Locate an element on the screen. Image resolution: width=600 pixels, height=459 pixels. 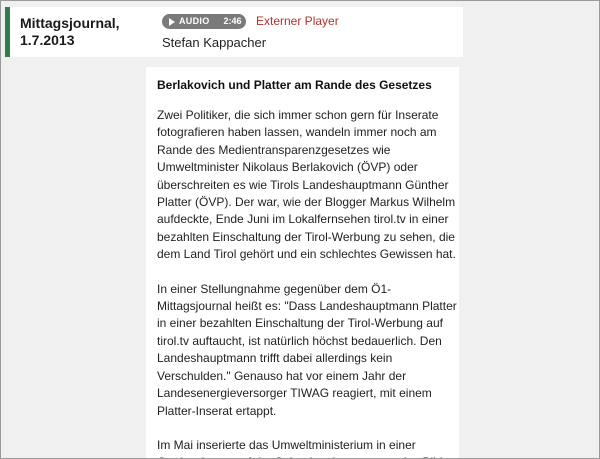
audio-label: AUDIO is located at coordinates (194, 21).